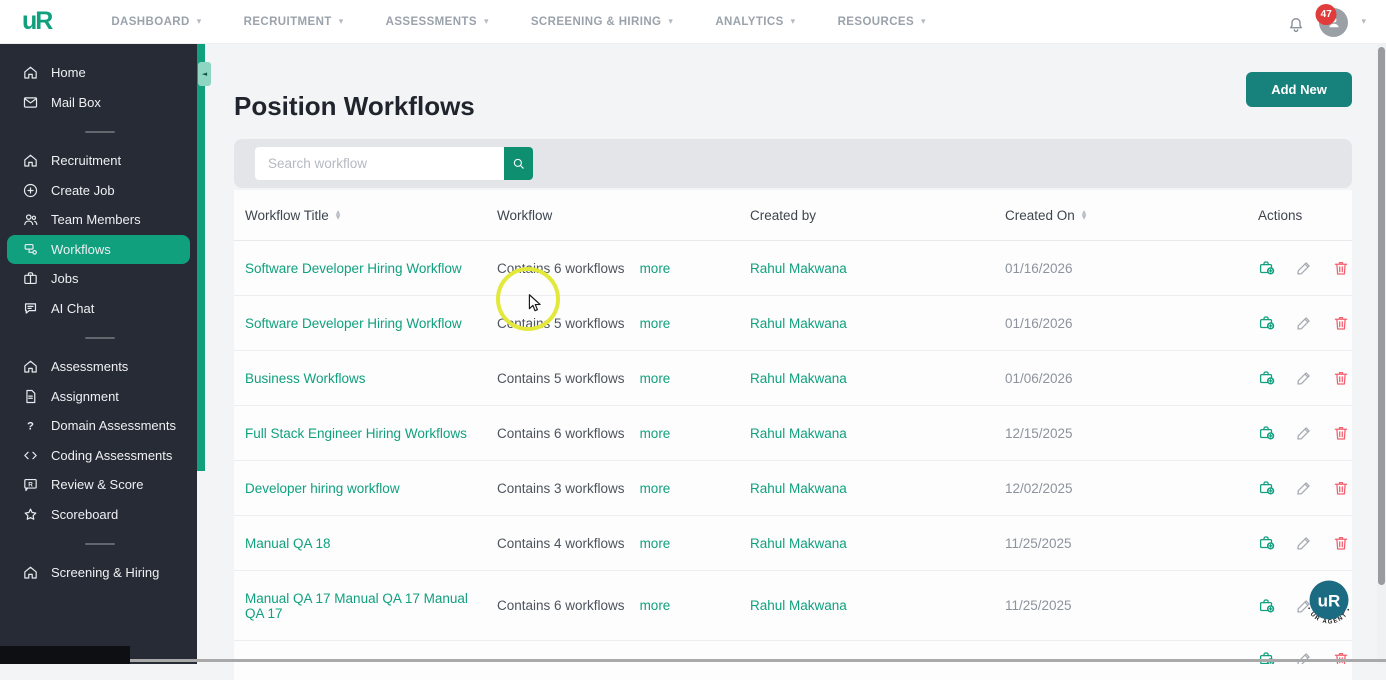 Image resolution: width=1386 pixels, height=680 pixels. Describe the element at coordinates (98, 249) in the screenshot. I see `sidebar-item-workflows: Workflows` at that location.